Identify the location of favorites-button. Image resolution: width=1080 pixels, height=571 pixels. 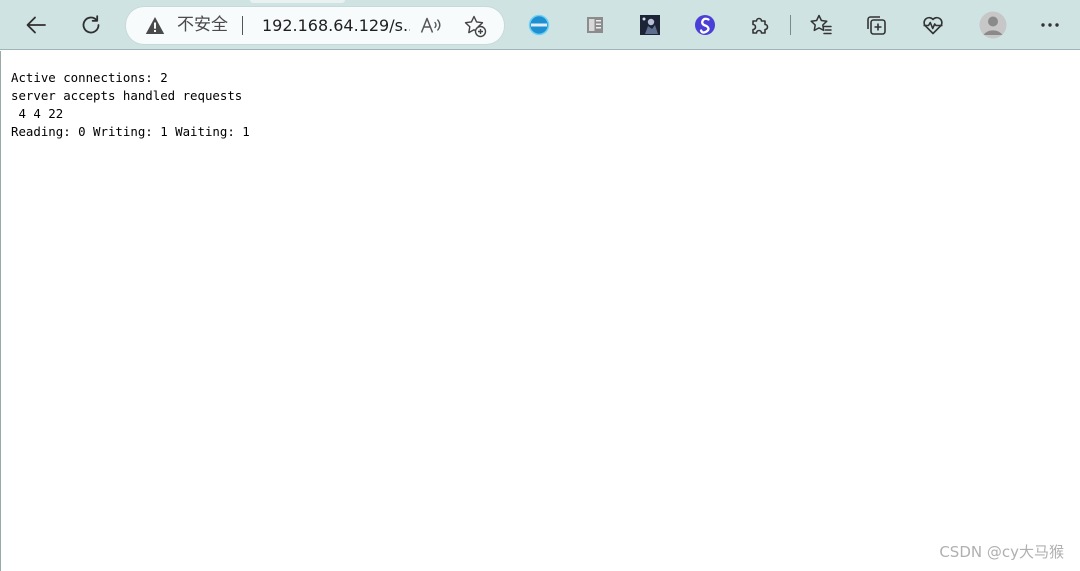
(821, 25).